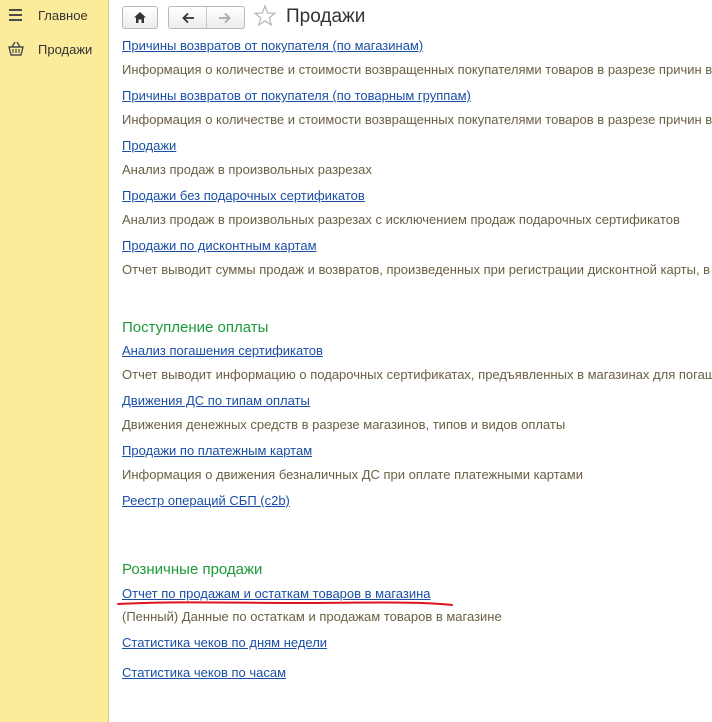 This screenshot has width=712, height=722. I want to click on section-title-retail: Розничные продажи, so click(192, 569).